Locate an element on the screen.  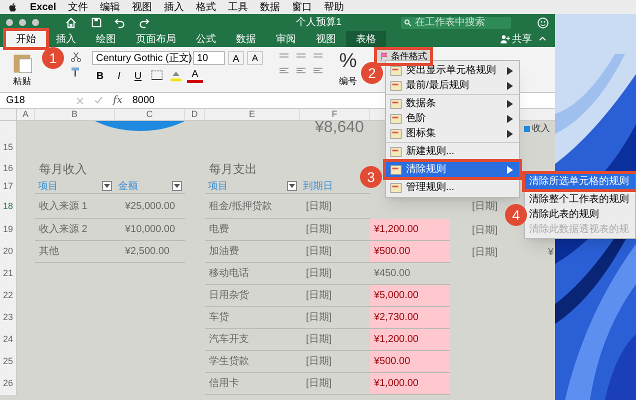
step-badge: 2 is located at coordinates (372, 73).